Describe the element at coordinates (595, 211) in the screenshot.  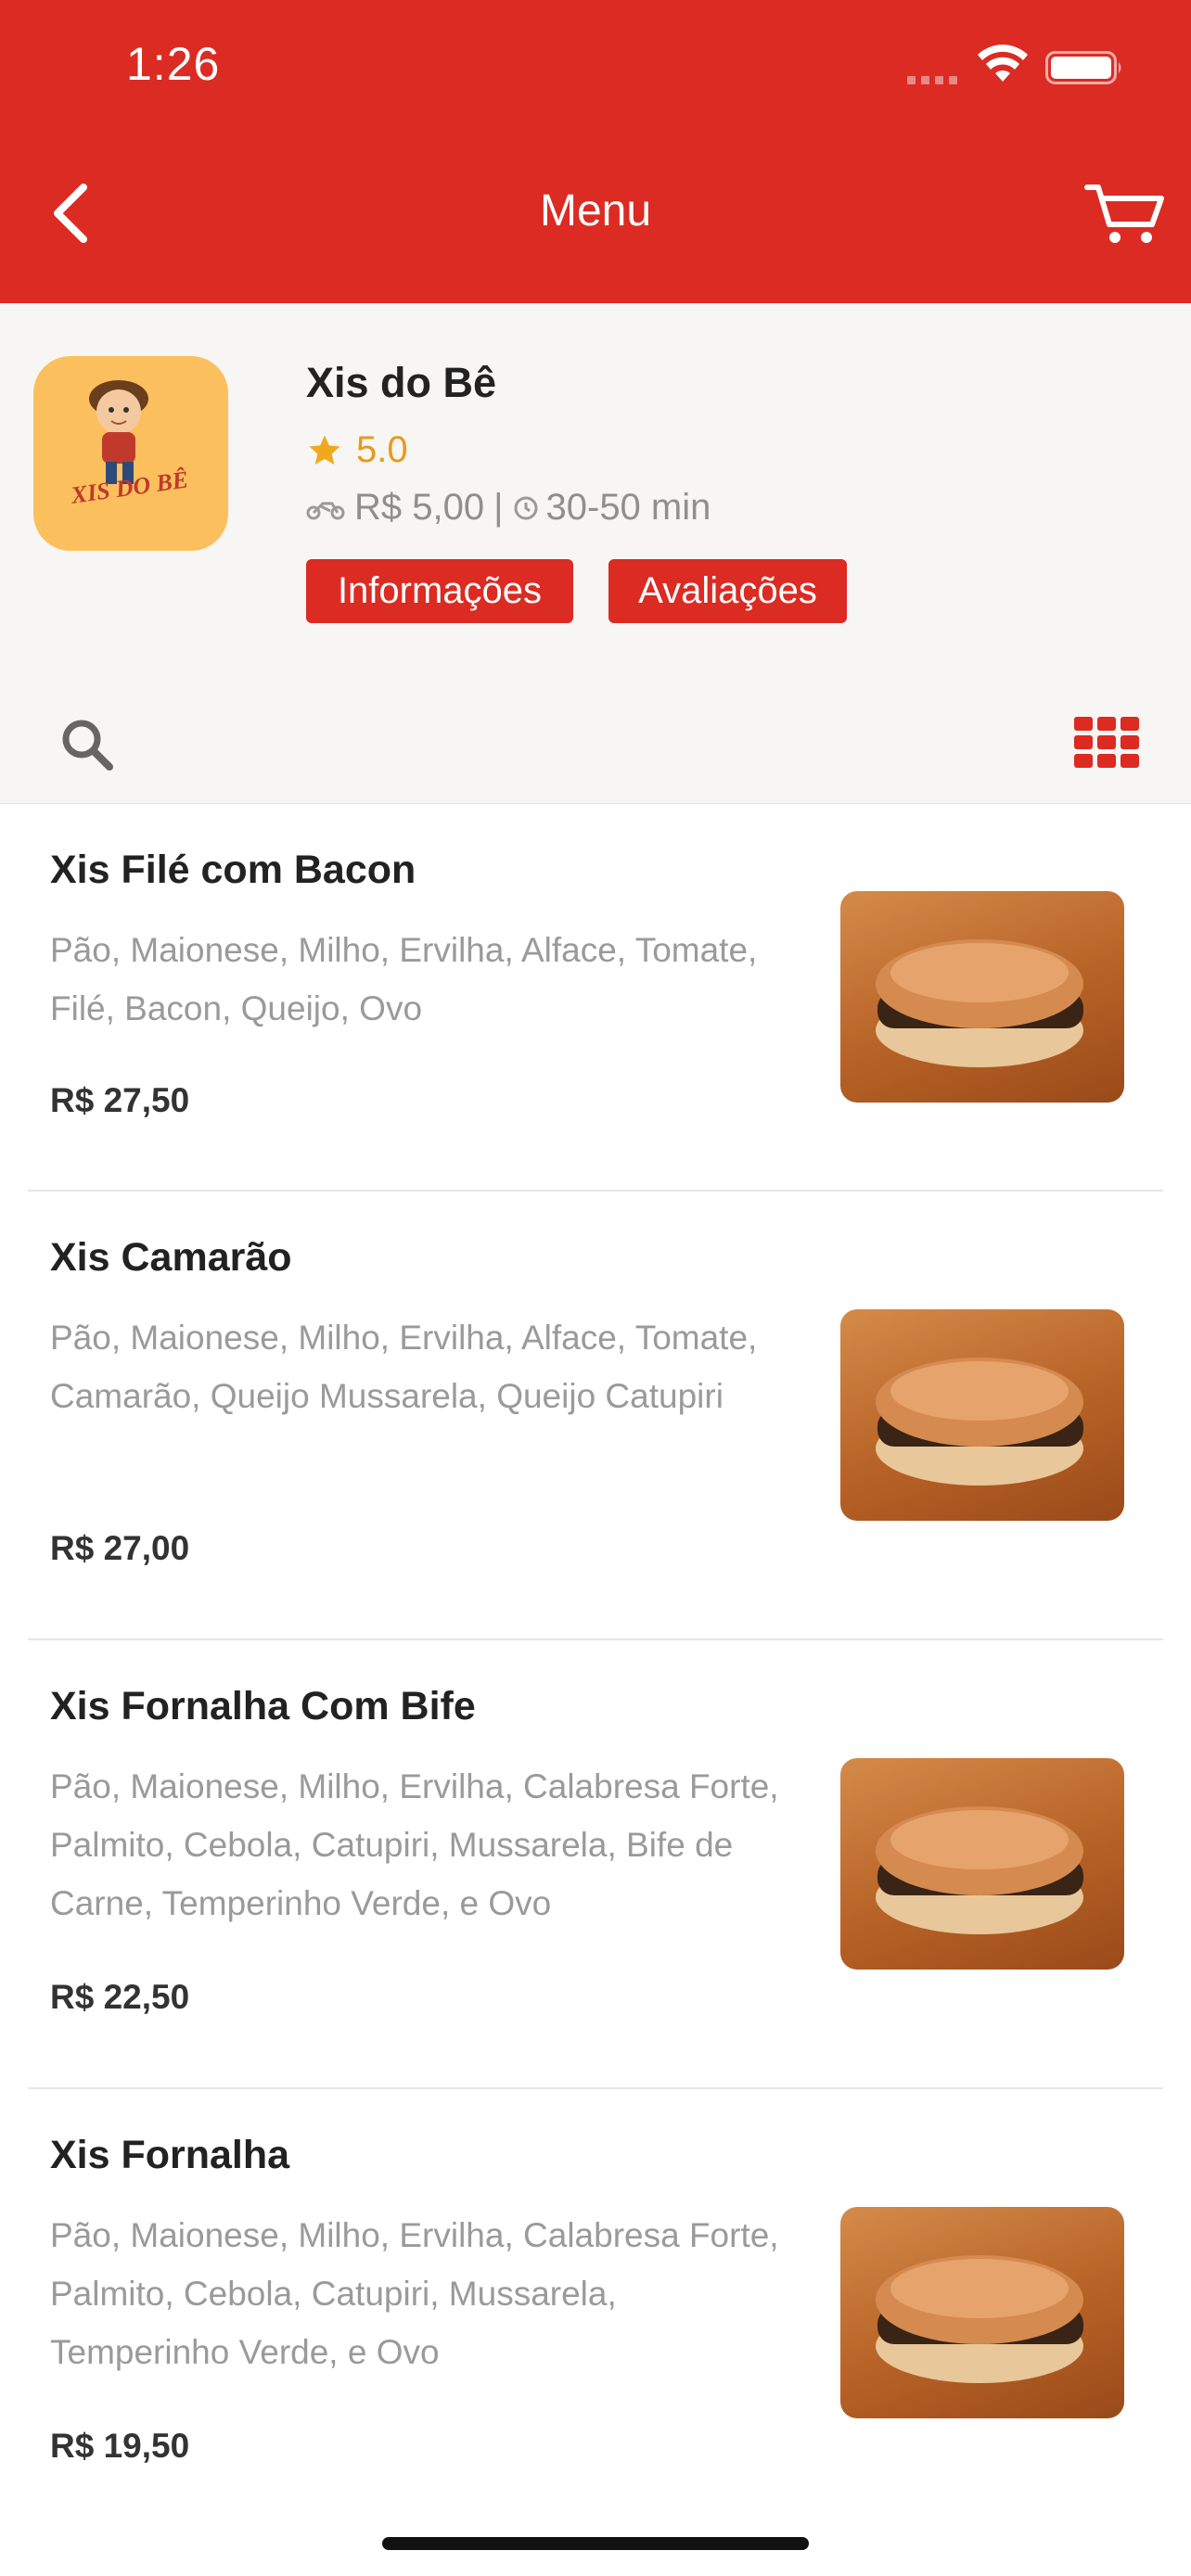
I see `page-title: Menu` at that location.